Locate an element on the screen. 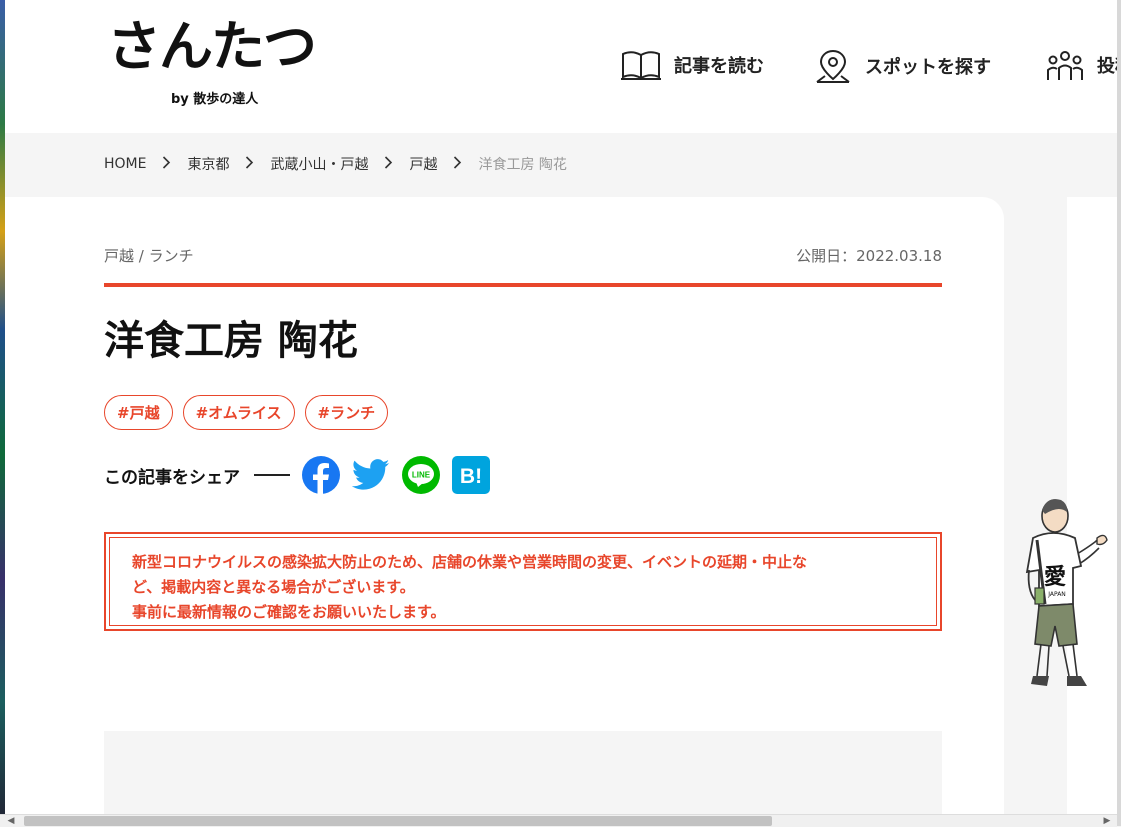 This screenshot has height=827, width=1121. share-bar: この記事をシェア LINE B! is located at coordinates (303, 475).